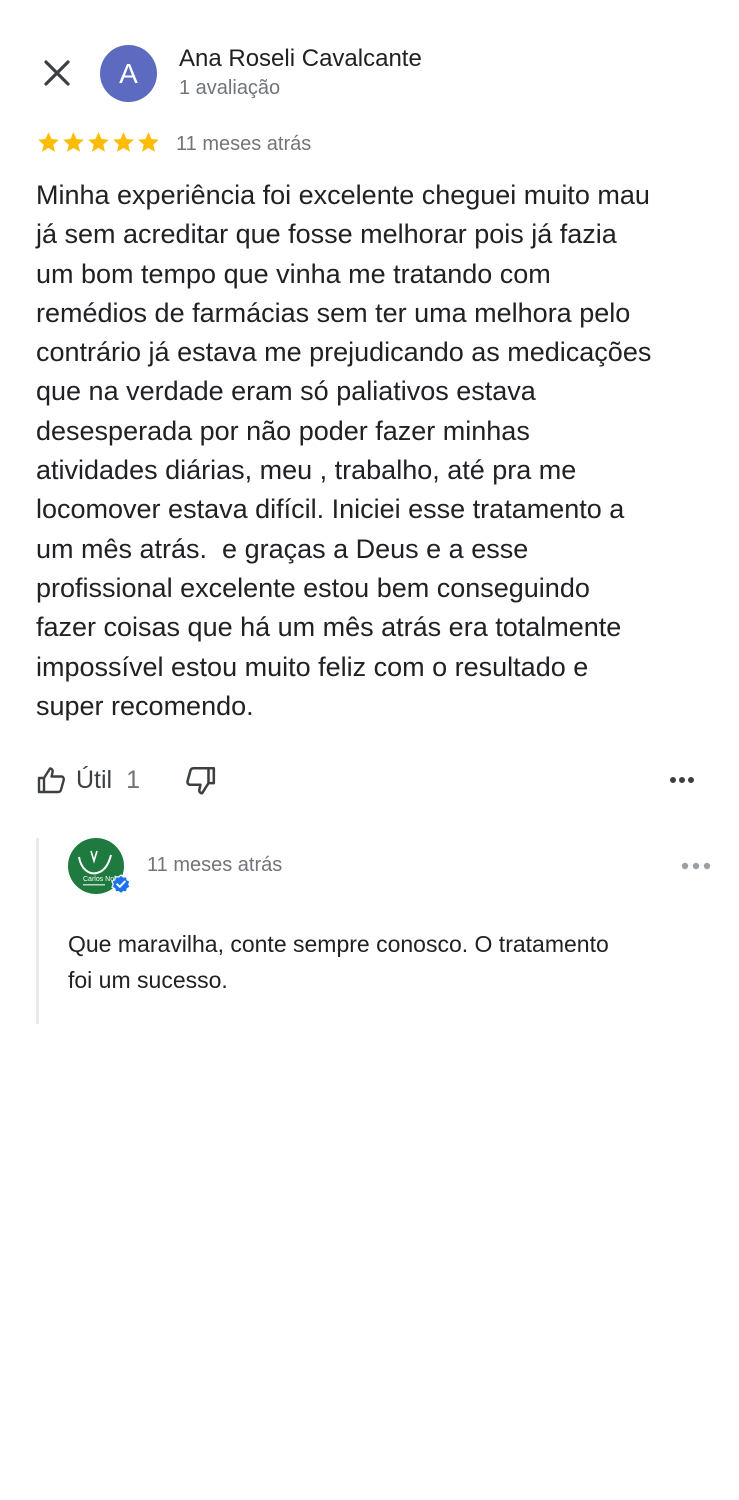 The image size is (739, 1500). I want to click on reply-more-options-button, so click(696, 866).